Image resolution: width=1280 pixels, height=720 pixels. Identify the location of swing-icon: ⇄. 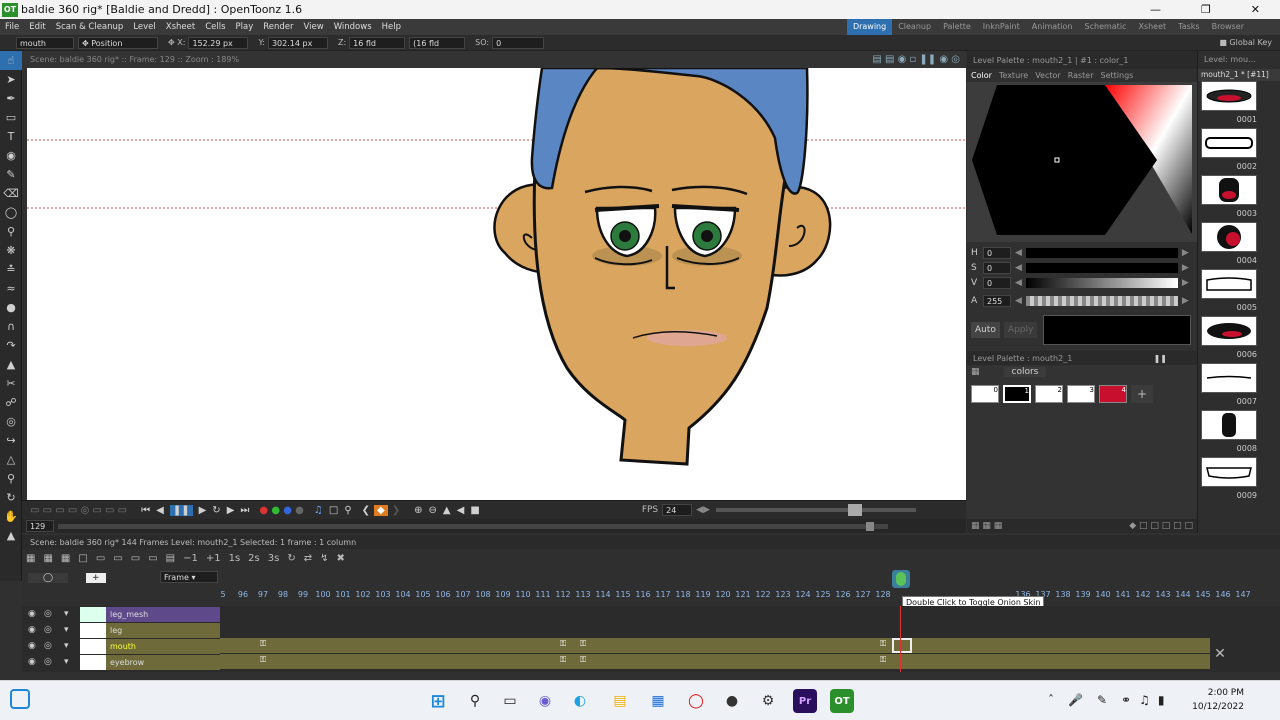
(308, 558).